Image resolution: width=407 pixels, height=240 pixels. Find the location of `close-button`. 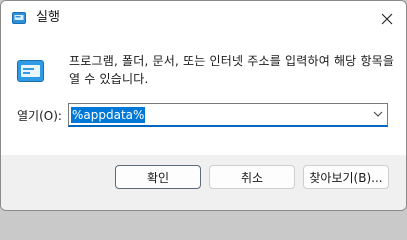

close-button is located at coordinates (387, 19).